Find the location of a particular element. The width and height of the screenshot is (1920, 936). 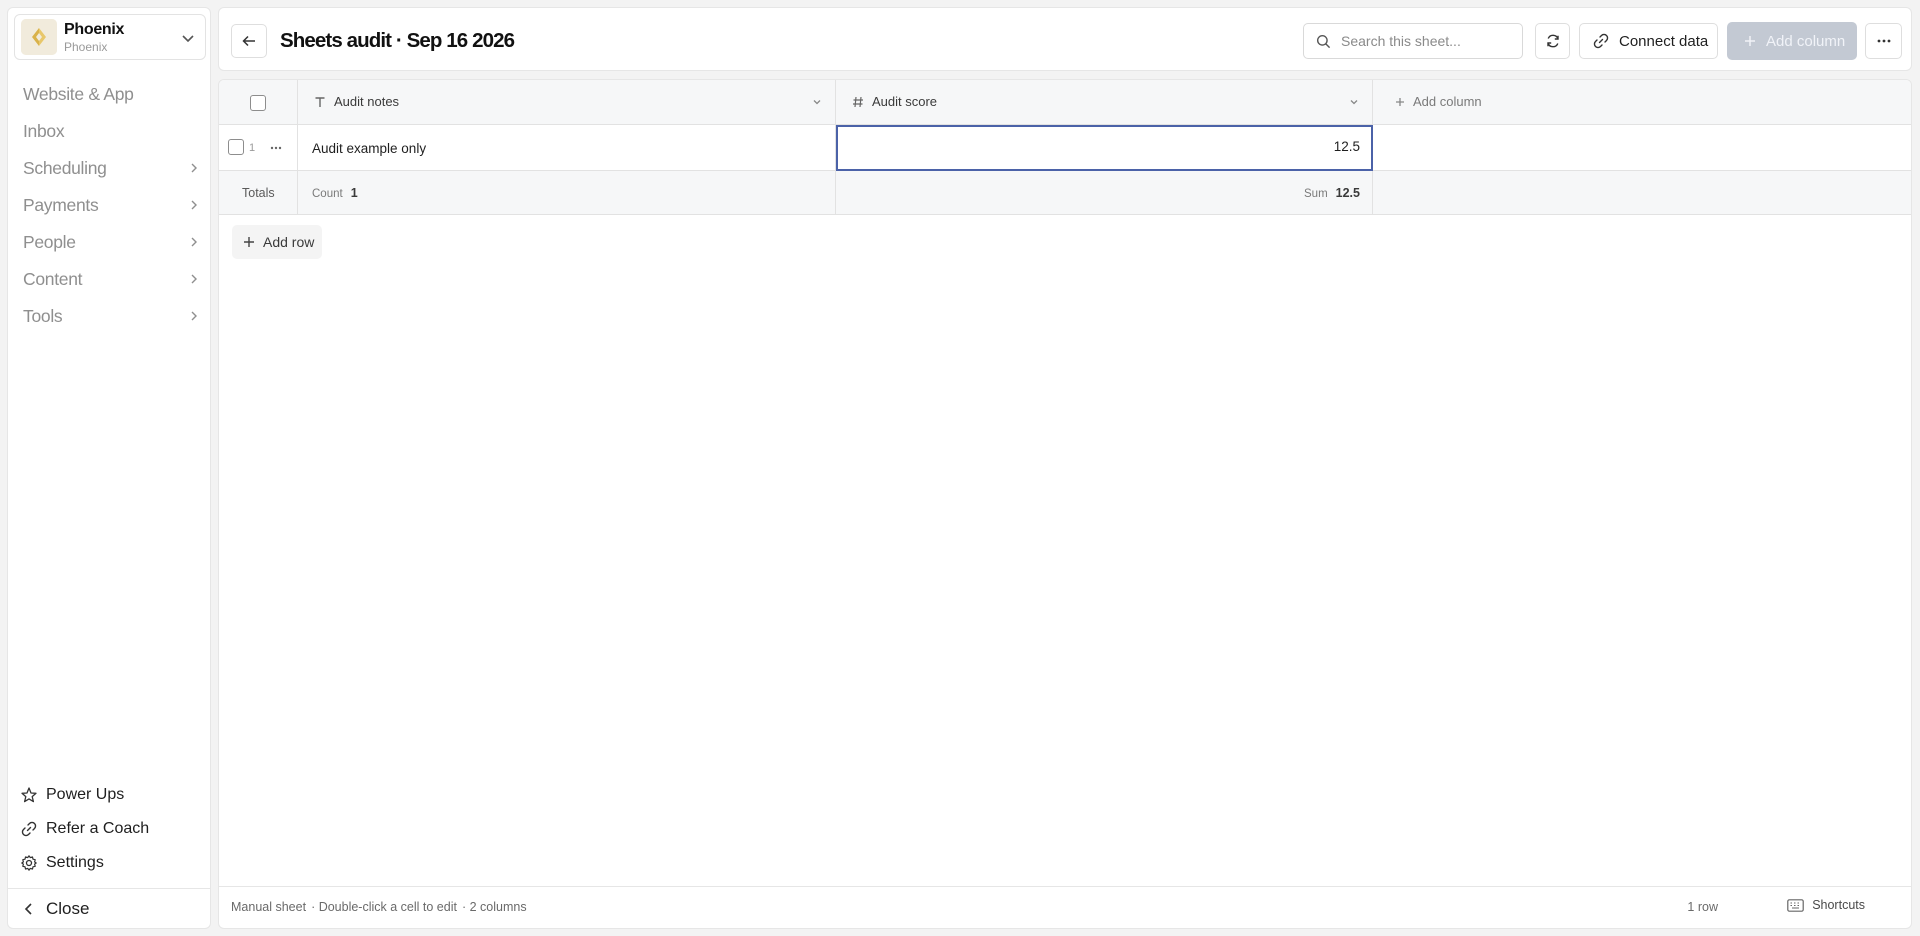

total-aggregate-label: Count is located at coordinates (327, 194).